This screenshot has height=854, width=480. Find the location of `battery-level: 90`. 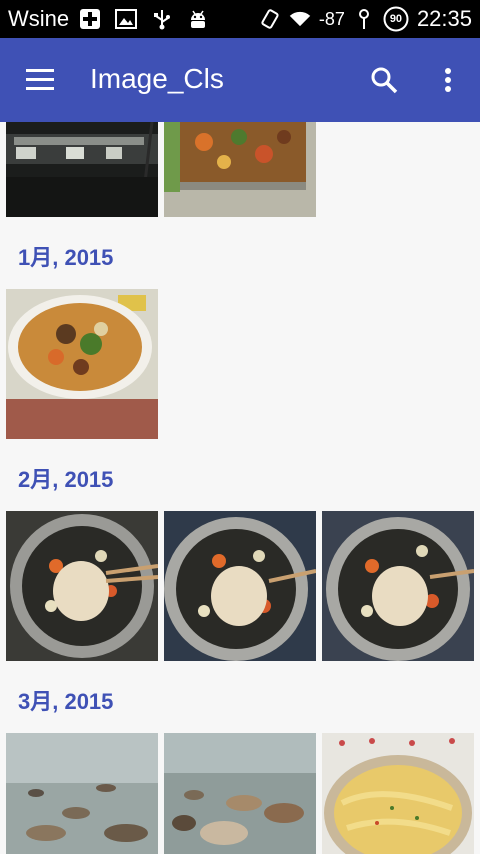

battery-level: 90 is located at coordinates (396, 19).